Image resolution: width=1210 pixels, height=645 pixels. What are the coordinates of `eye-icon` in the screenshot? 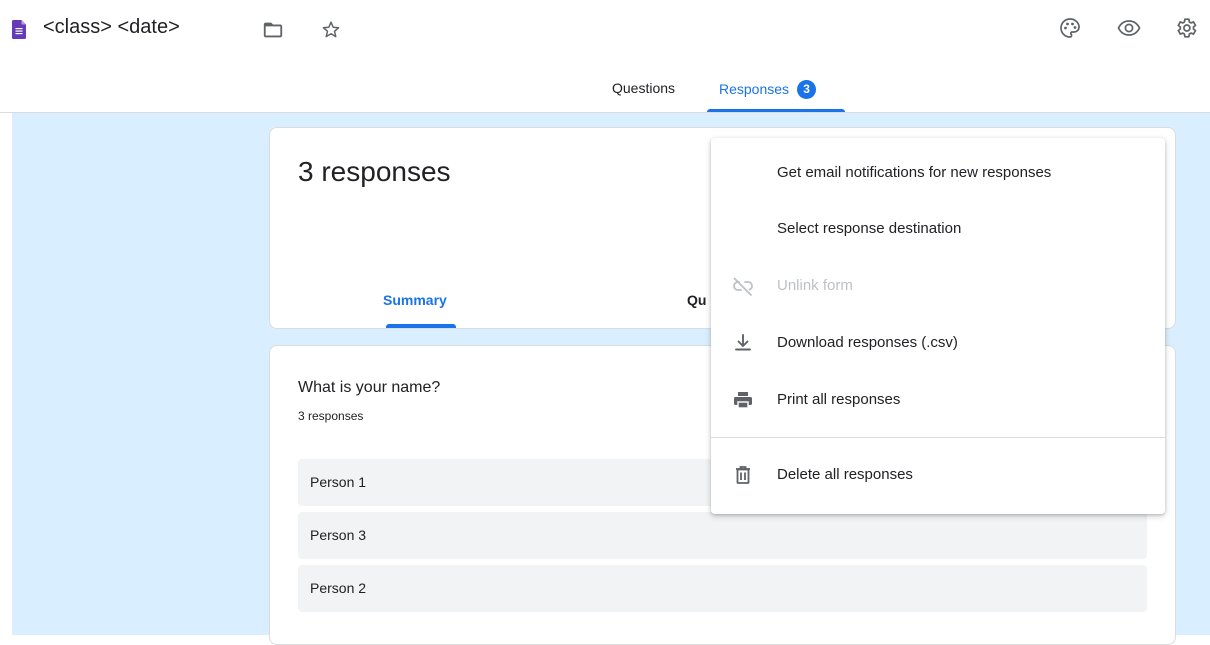 It's located at (1129, 28).